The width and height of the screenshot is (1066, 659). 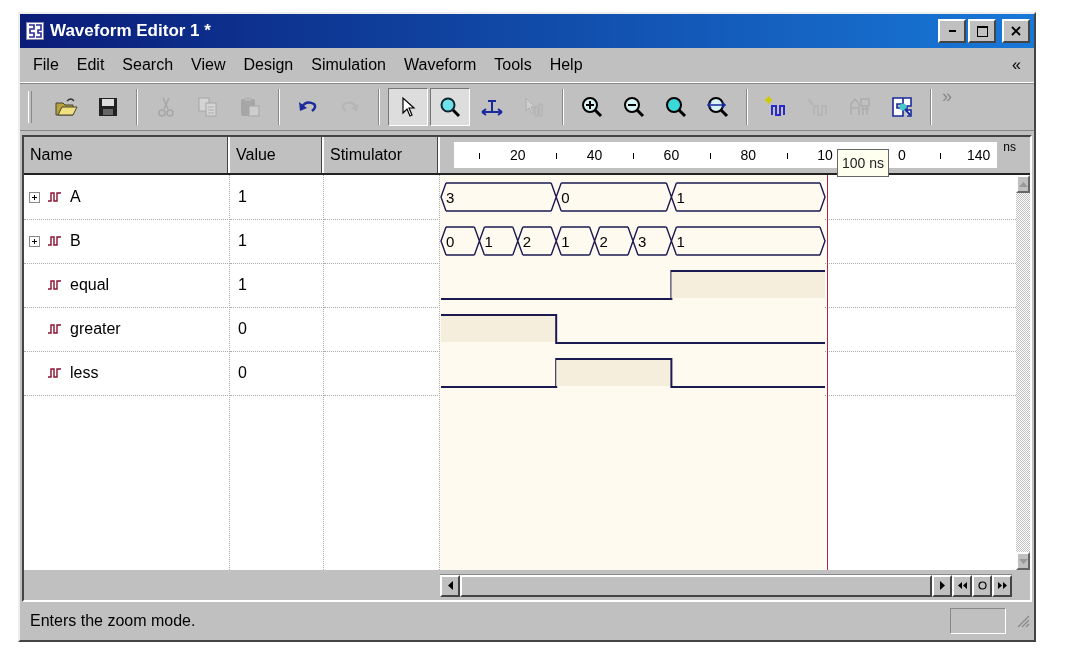 I want to click on ruler-label: 10, so click(x=825, y=155).